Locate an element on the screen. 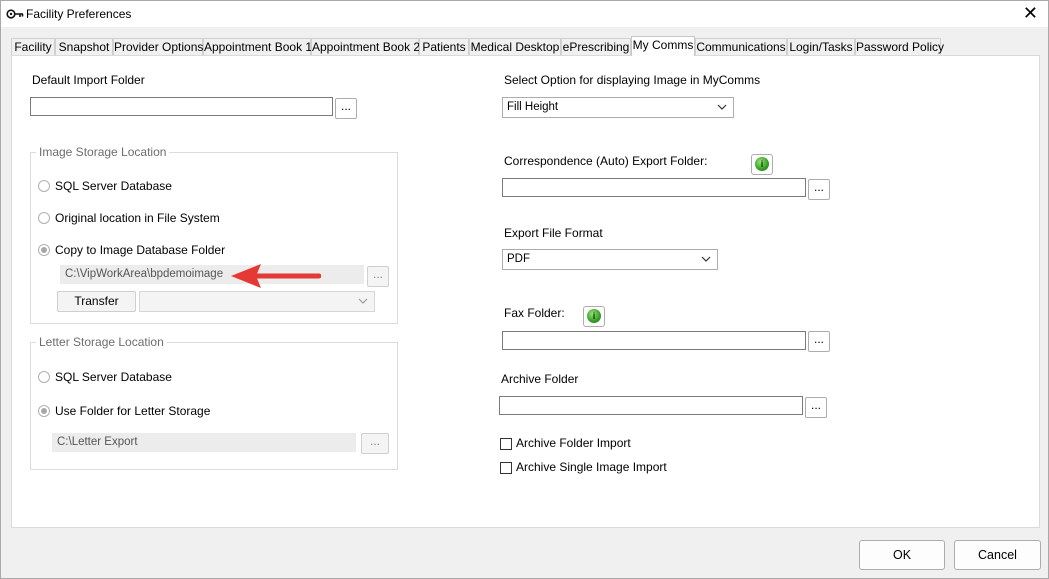 This screenshot has height=579, width=1049. default-import-folder-label: Default Import Folder is located at coordinates (88, 80).